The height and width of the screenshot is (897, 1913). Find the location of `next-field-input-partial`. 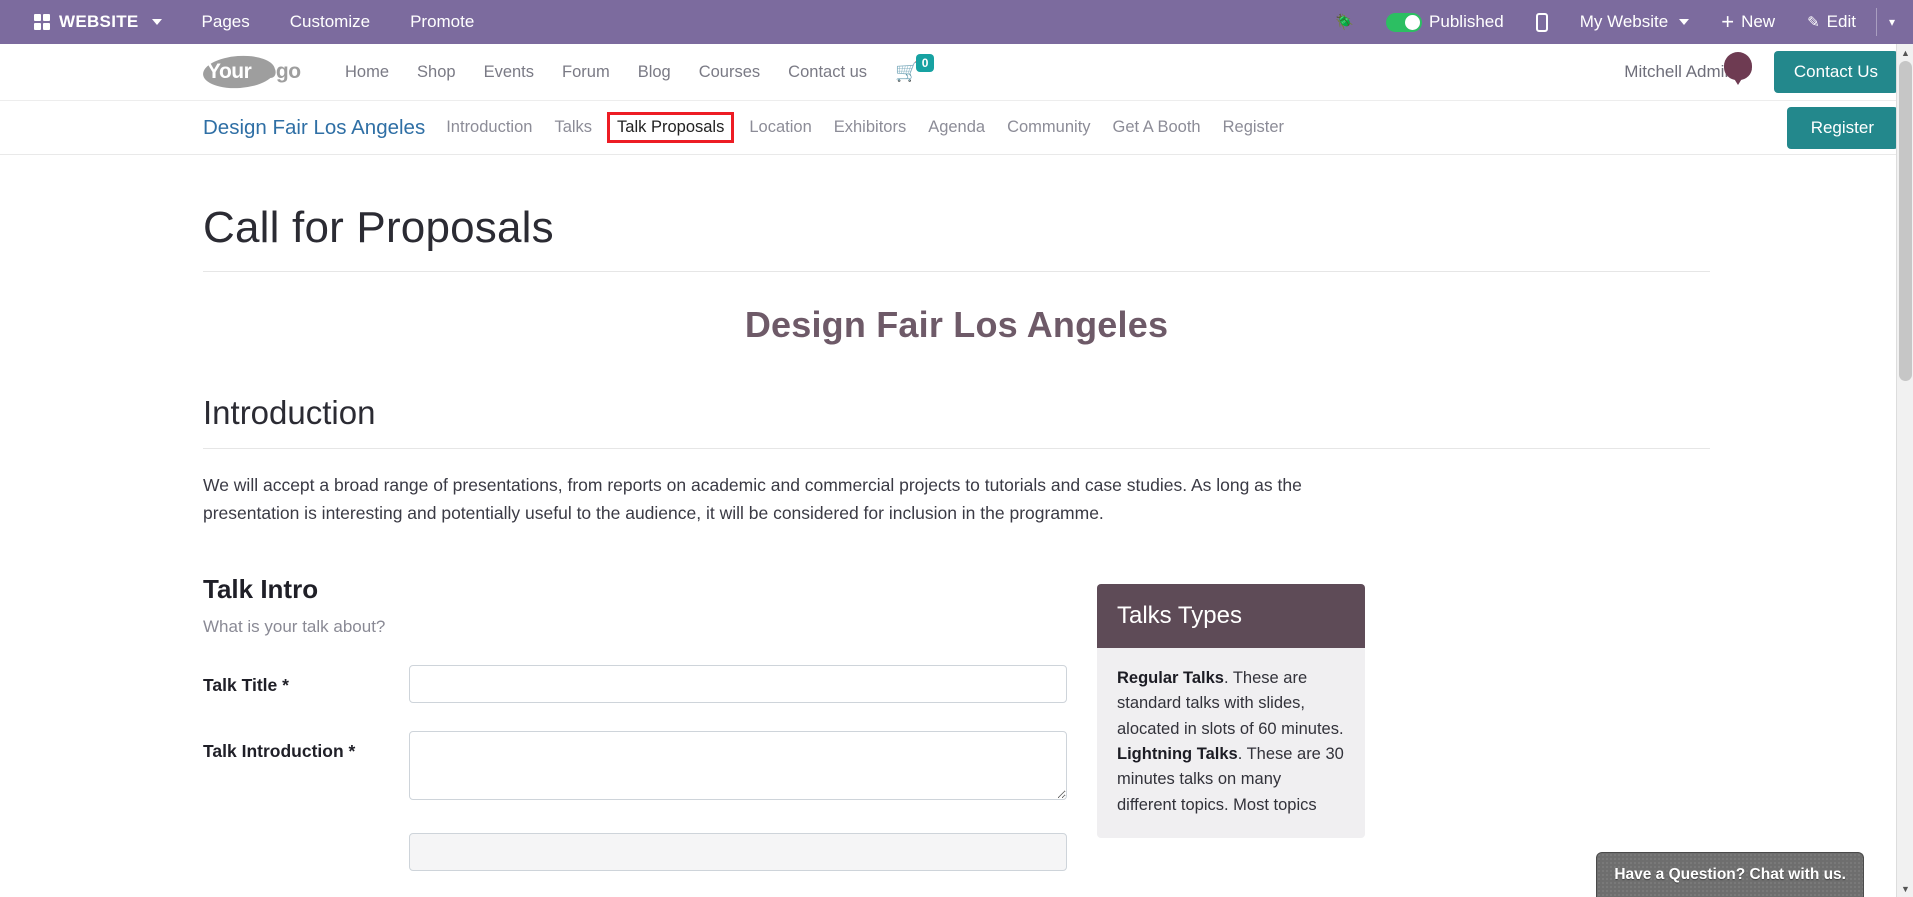

next-field-input-partial is located at coordinates (738, 851).